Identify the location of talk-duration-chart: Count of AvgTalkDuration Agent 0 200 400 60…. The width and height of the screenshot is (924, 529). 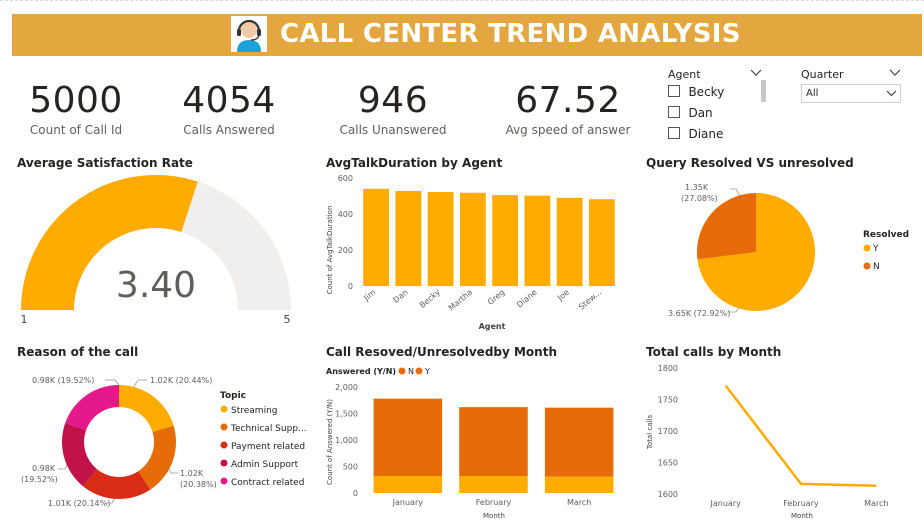
(472, 252).